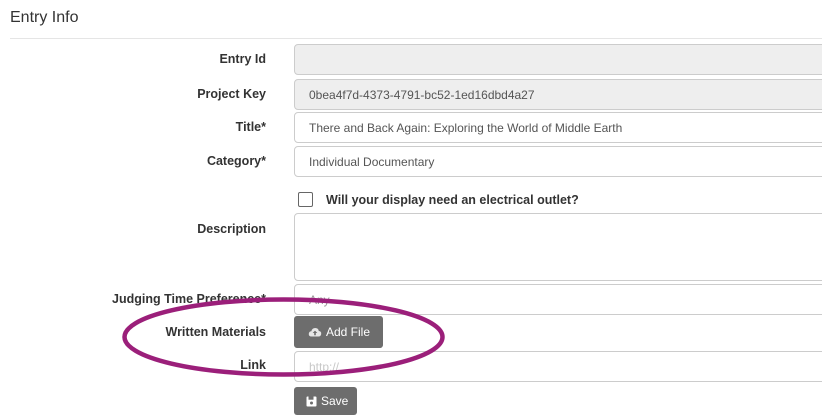 The width and height of the screenshot is (822, 415). What do you see at coordinates (416, 38) in the screenshot?
I see `section-divider` at bounding box center [416, 38].